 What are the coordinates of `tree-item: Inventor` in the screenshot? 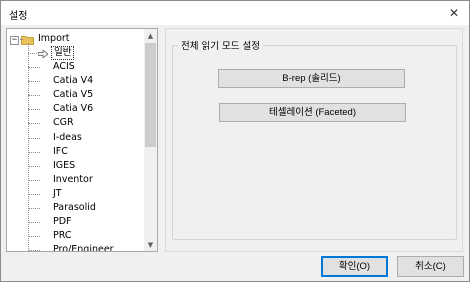 It's located at (76, 180).